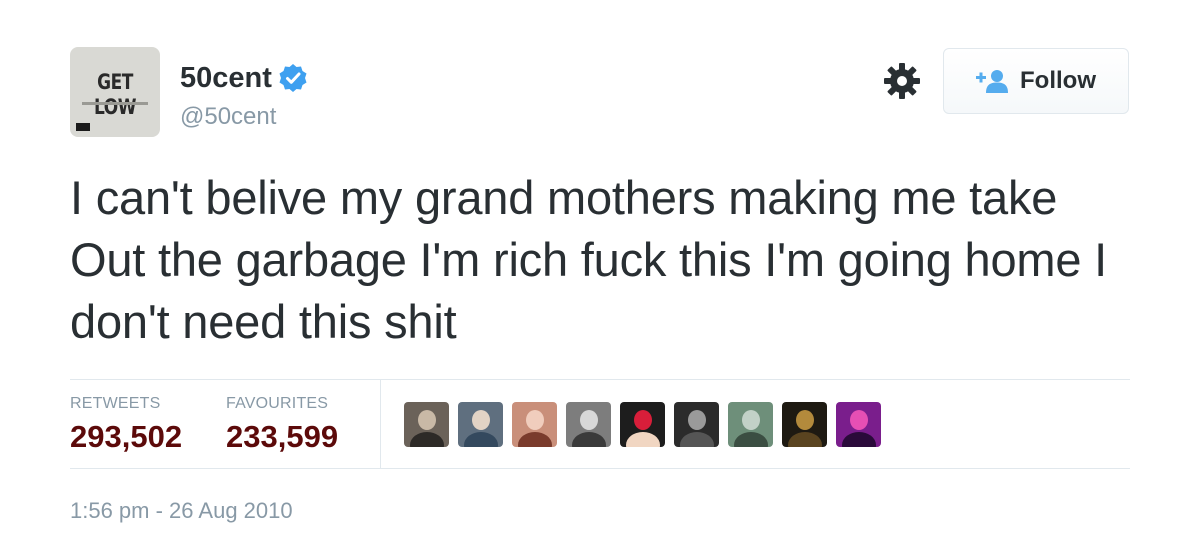  Describe the element at coordinates (902, 81) in the screenshot. I see `gear-icon` at that location.